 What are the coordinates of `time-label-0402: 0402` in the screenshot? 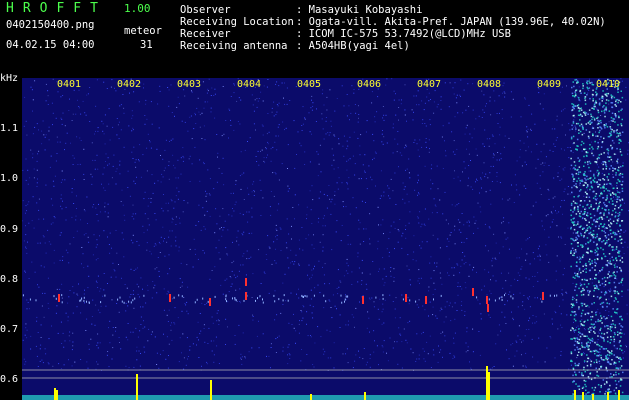 It's located at (129, 84).